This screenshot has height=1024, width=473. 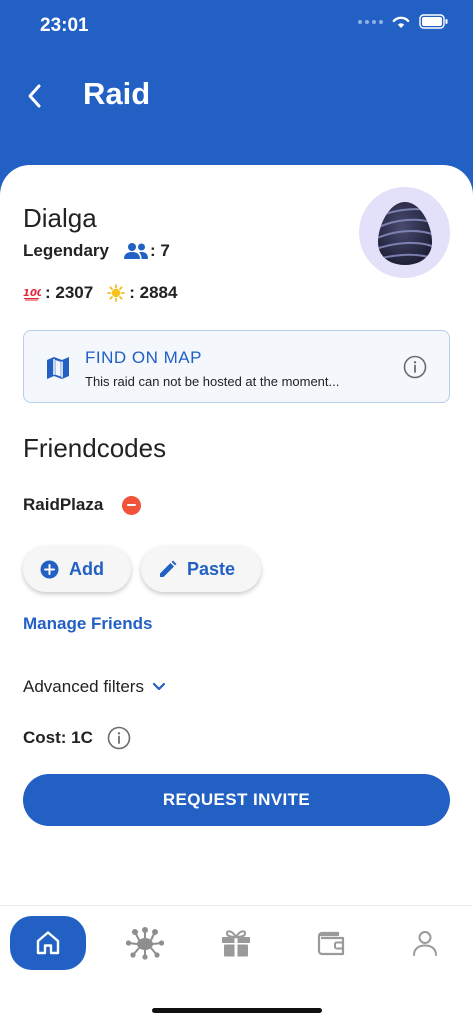 I want to click on map-icon, so click(x=58, y=368).